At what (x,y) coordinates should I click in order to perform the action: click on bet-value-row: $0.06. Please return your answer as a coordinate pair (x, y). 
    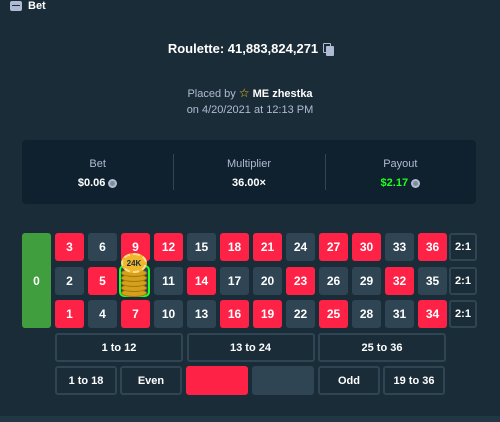
    Looking at the image, I should click on (97, 183).